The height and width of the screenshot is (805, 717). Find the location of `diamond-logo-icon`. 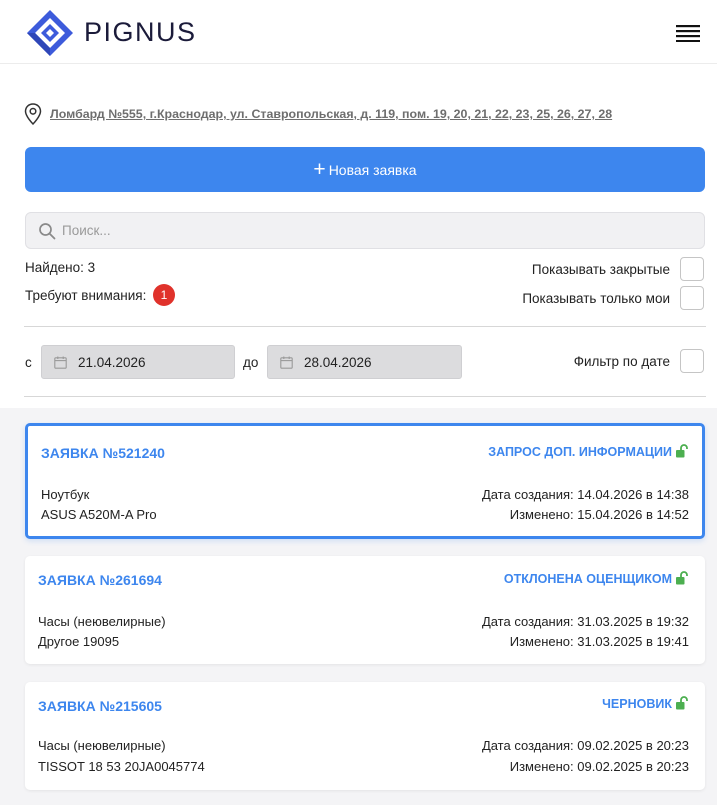

diamond-logo-icon is located at coordinates (50, 33).